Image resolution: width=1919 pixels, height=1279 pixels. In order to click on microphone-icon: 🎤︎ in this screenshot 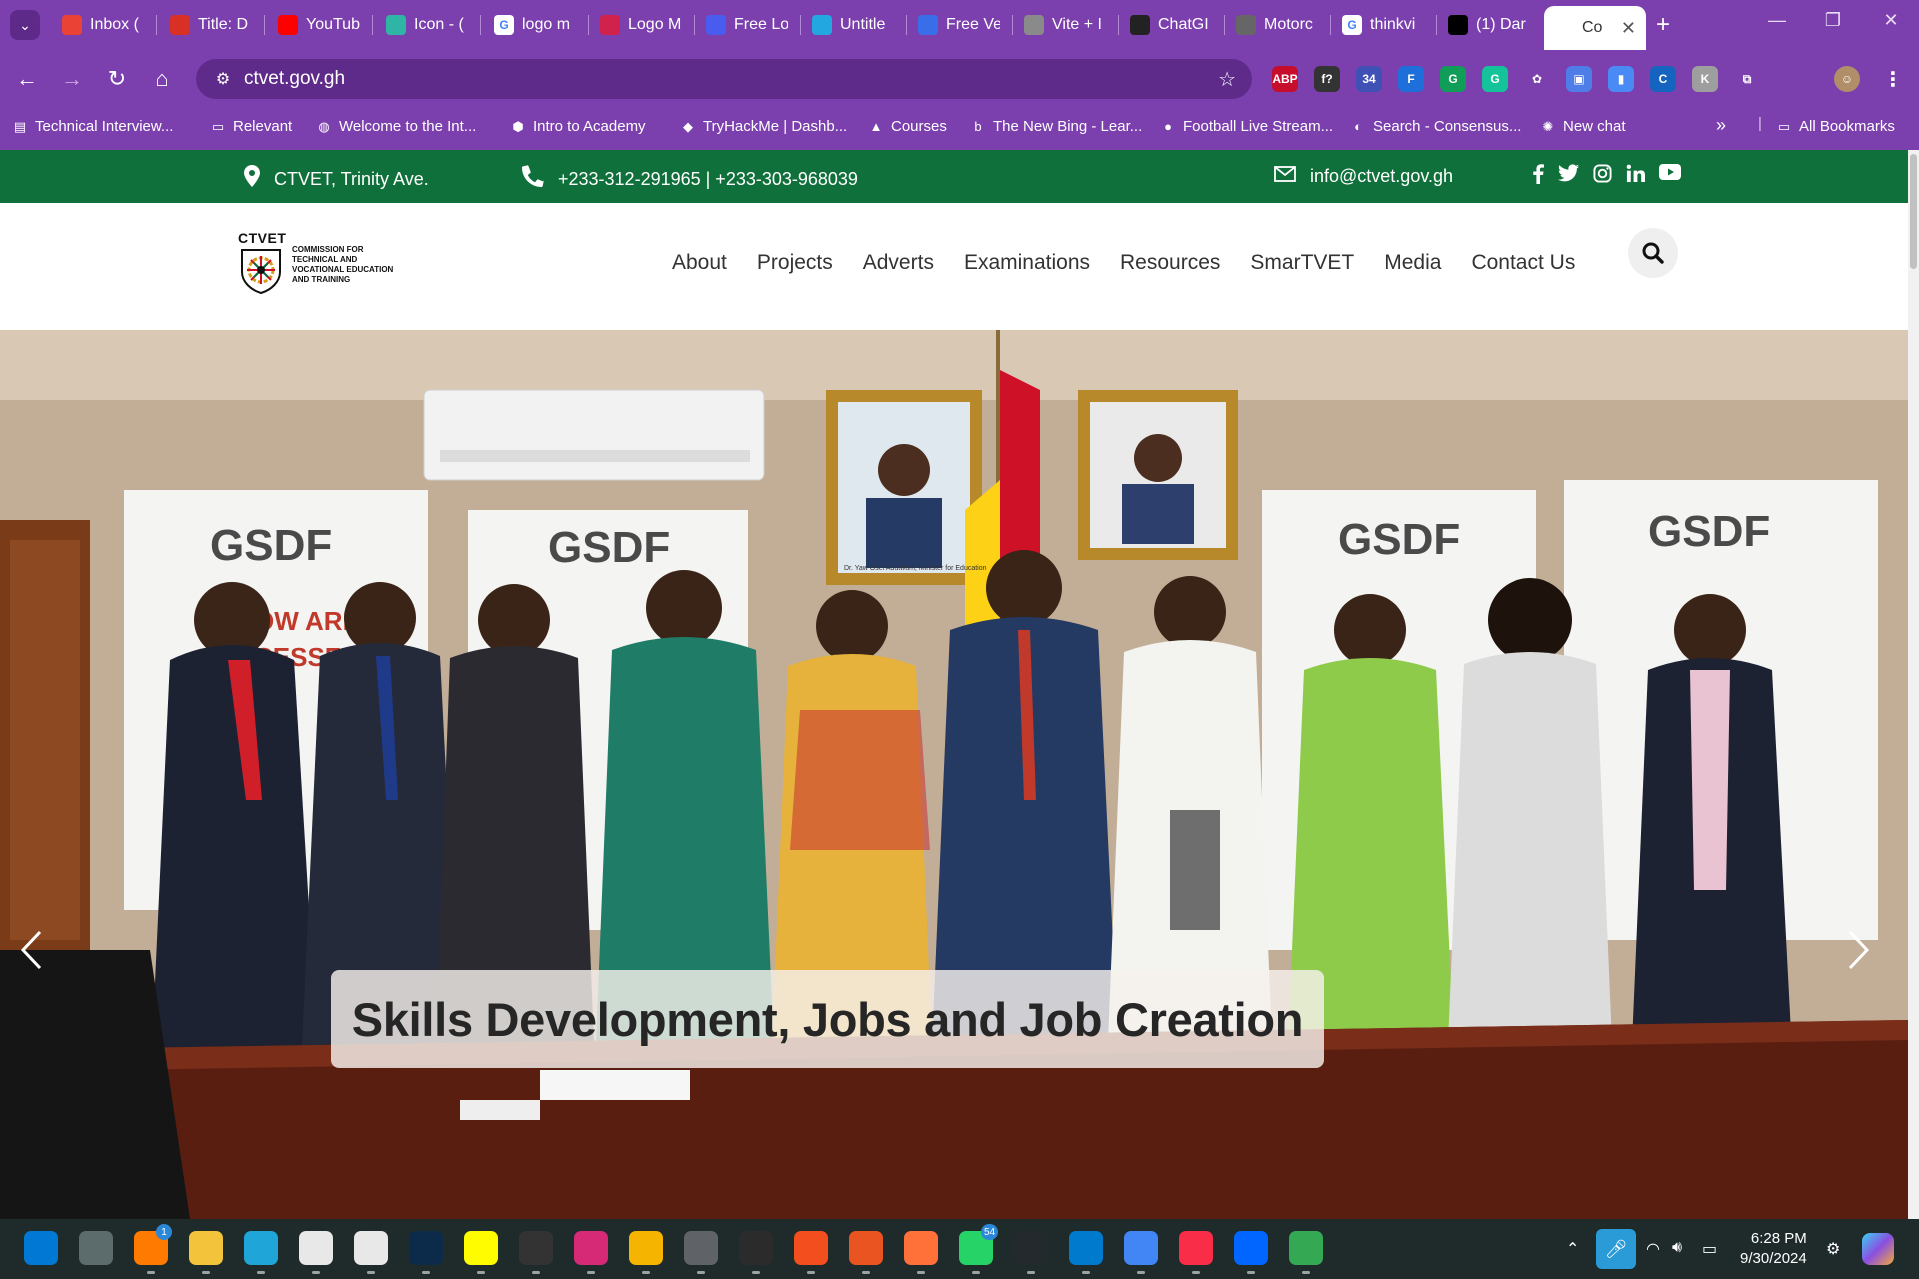, I will do `click(1616, 1249)`.